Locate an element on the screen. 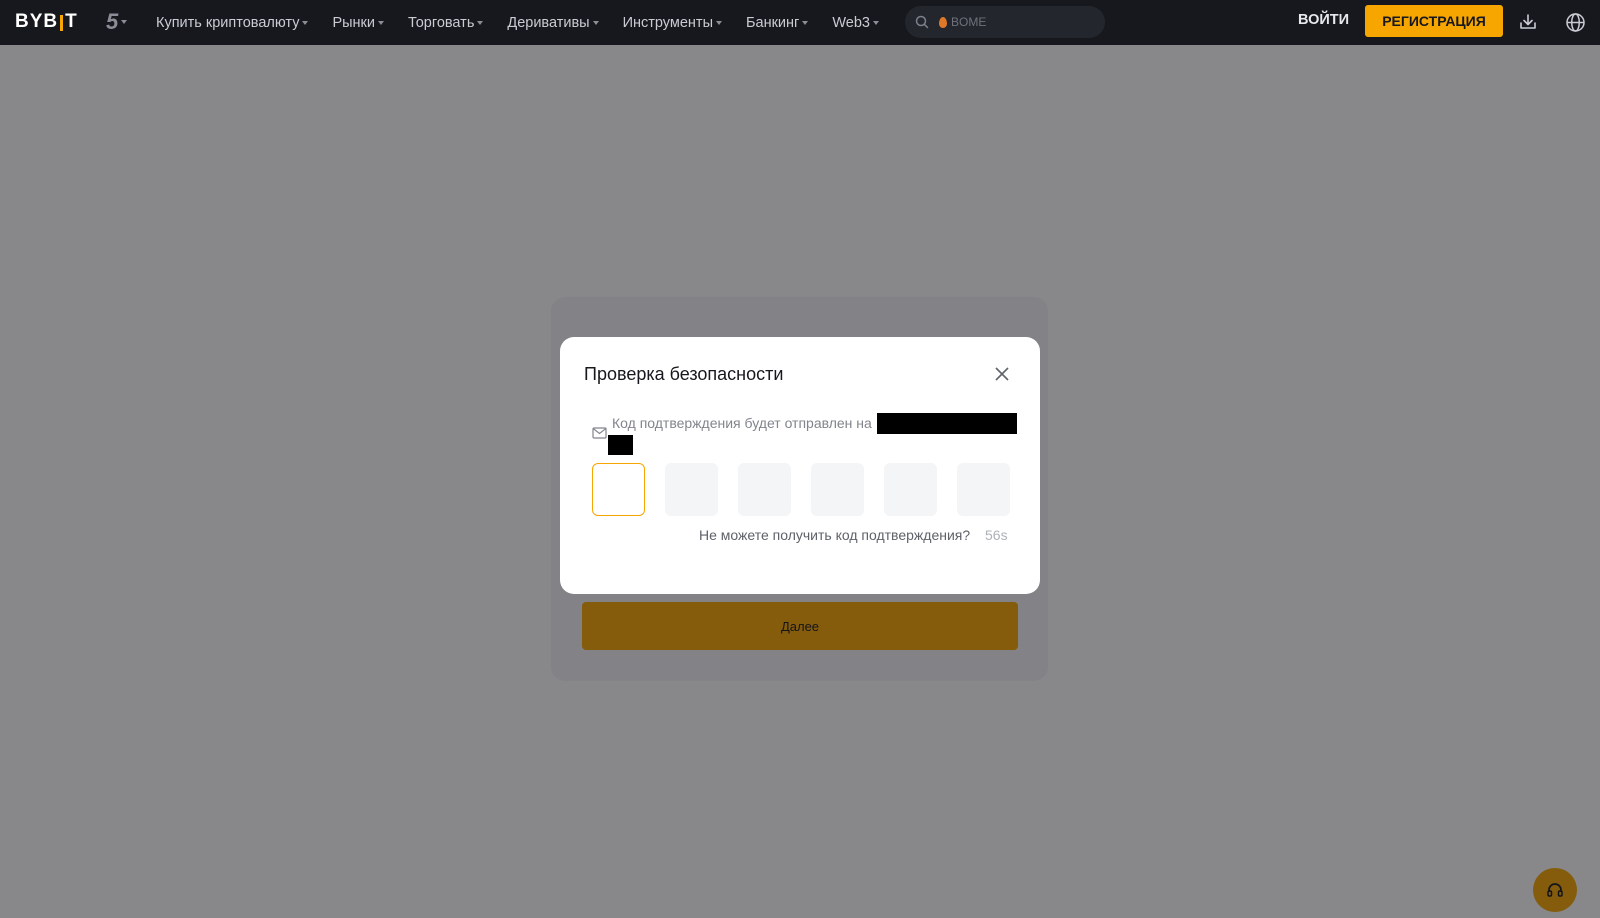 Image resolution: width=1600 pixels, height=918 pixels. search-icon is located at coordinates (922, 22).